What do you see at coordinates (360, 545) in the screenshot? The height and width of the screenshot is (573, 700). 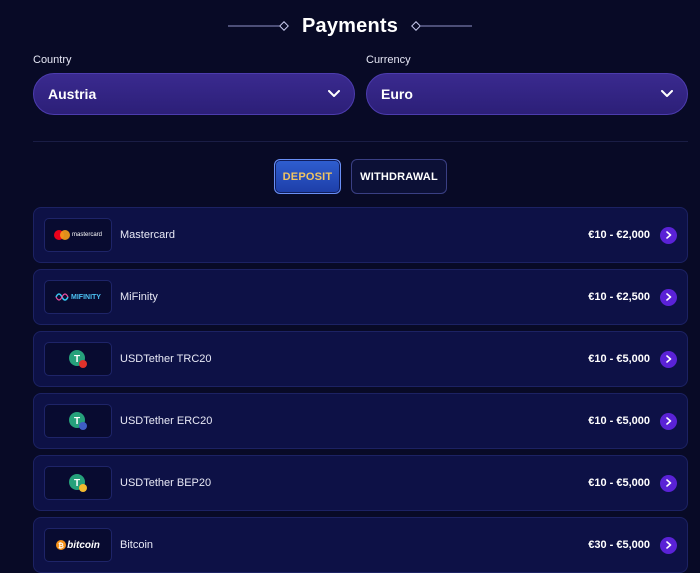 I see `payment-row-bitcoin: ₿ bitcoin Bitcoin €30 - €5,000` at bounding box center [360, 545].